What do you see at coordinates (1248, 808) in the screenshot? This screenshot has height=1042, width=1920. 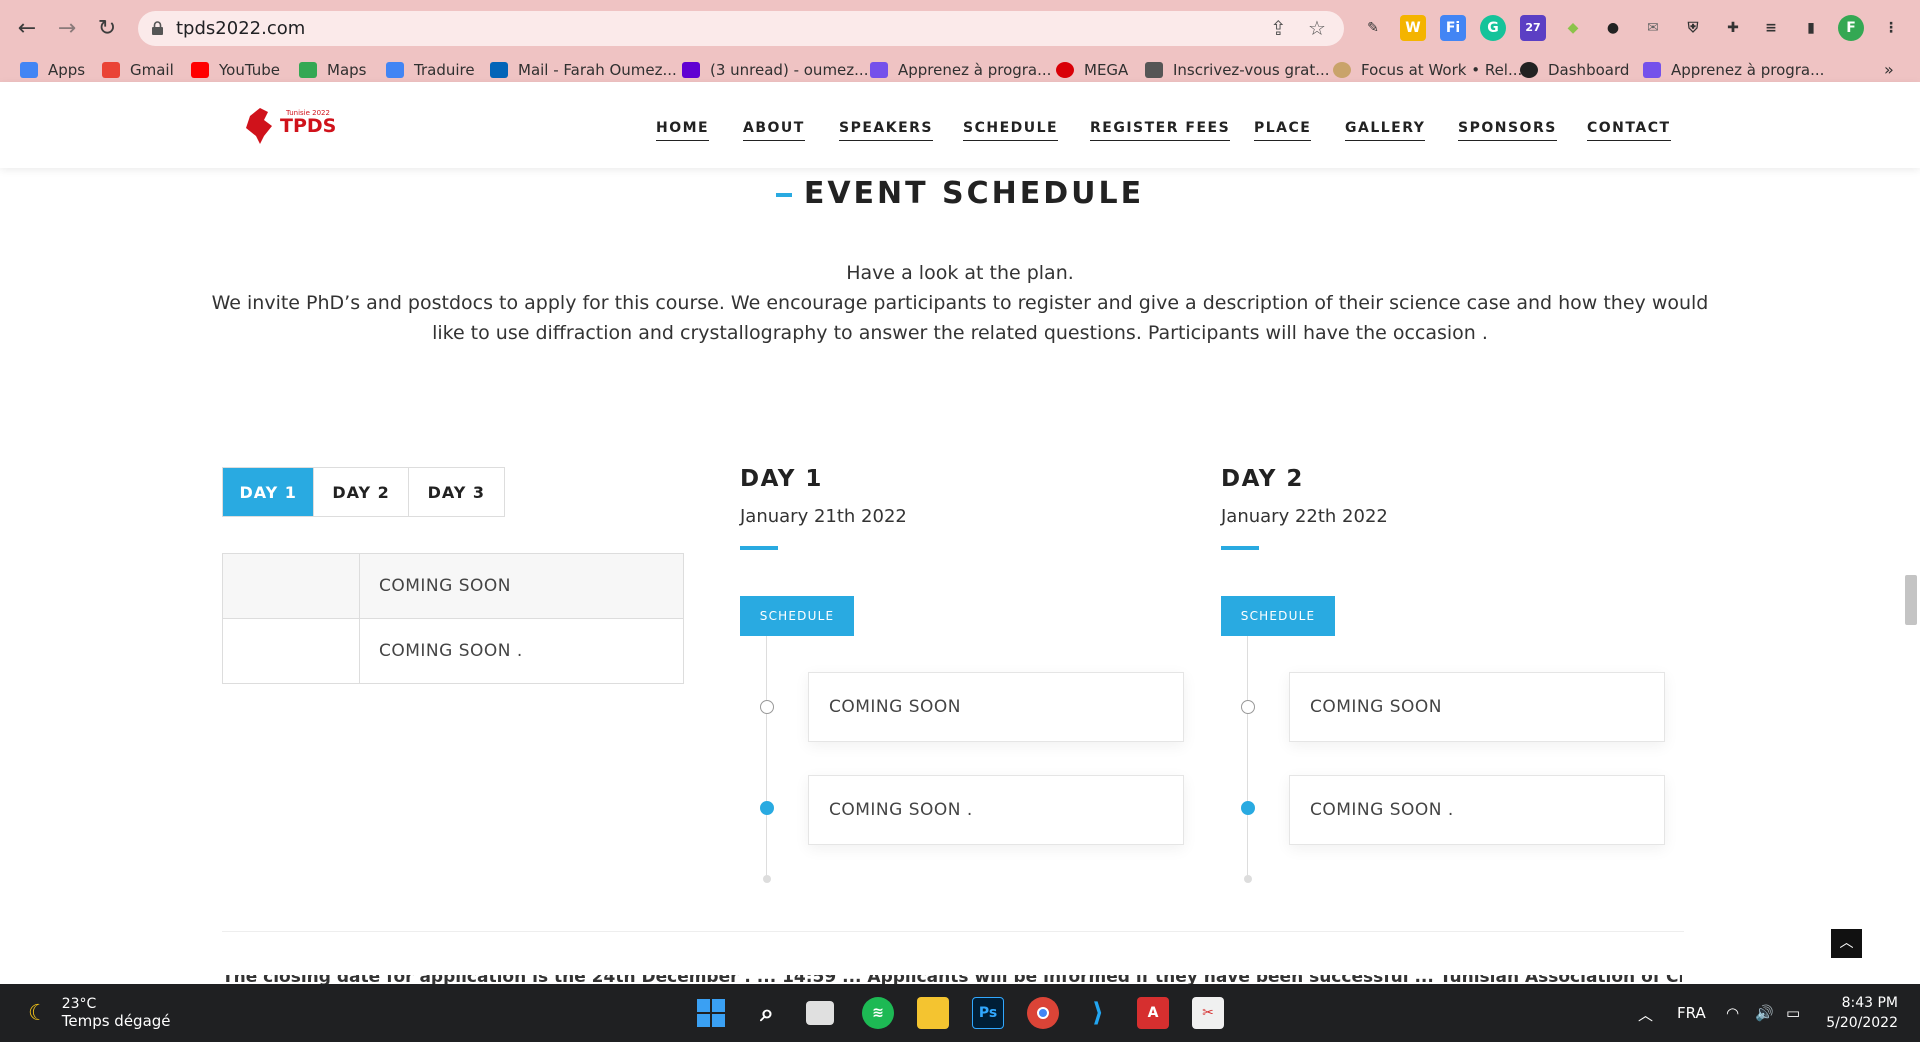 I see `timeline-dot-active` at bounding box center [1248, 808].